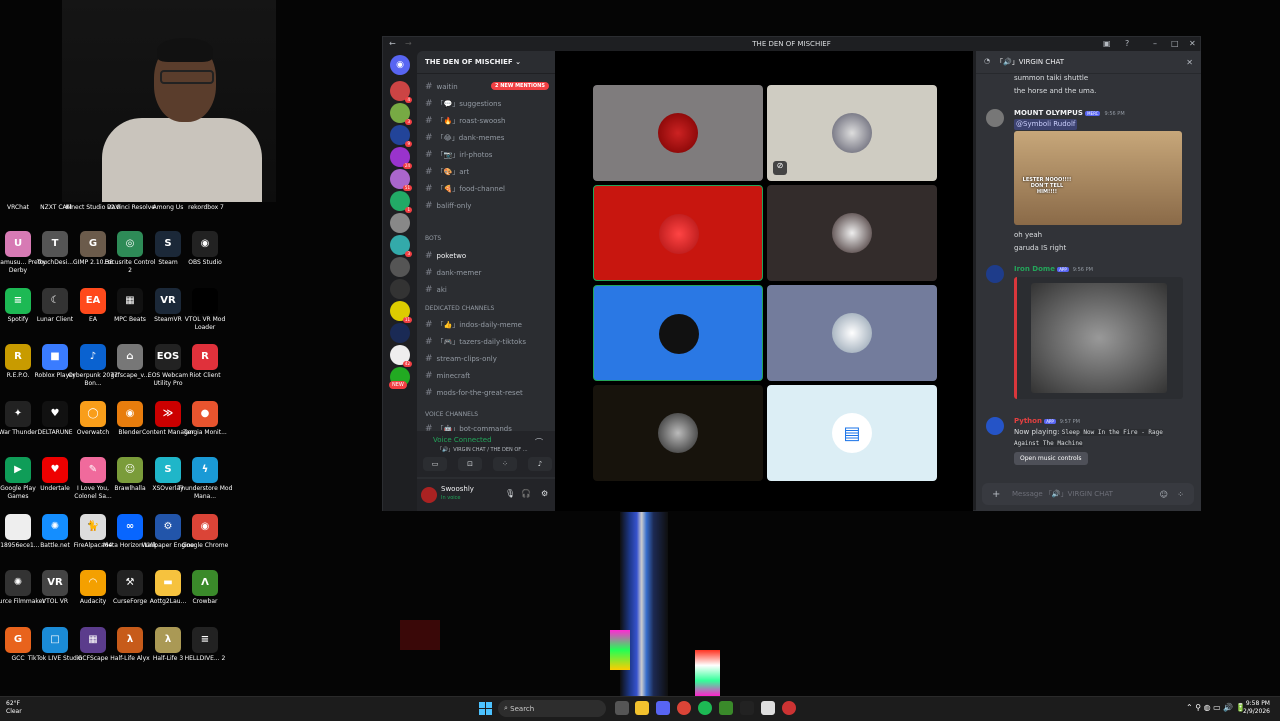  Describe the element at coordinates (445, 256) in the screenshot. I see `channel-item: # poketwo` at that location.